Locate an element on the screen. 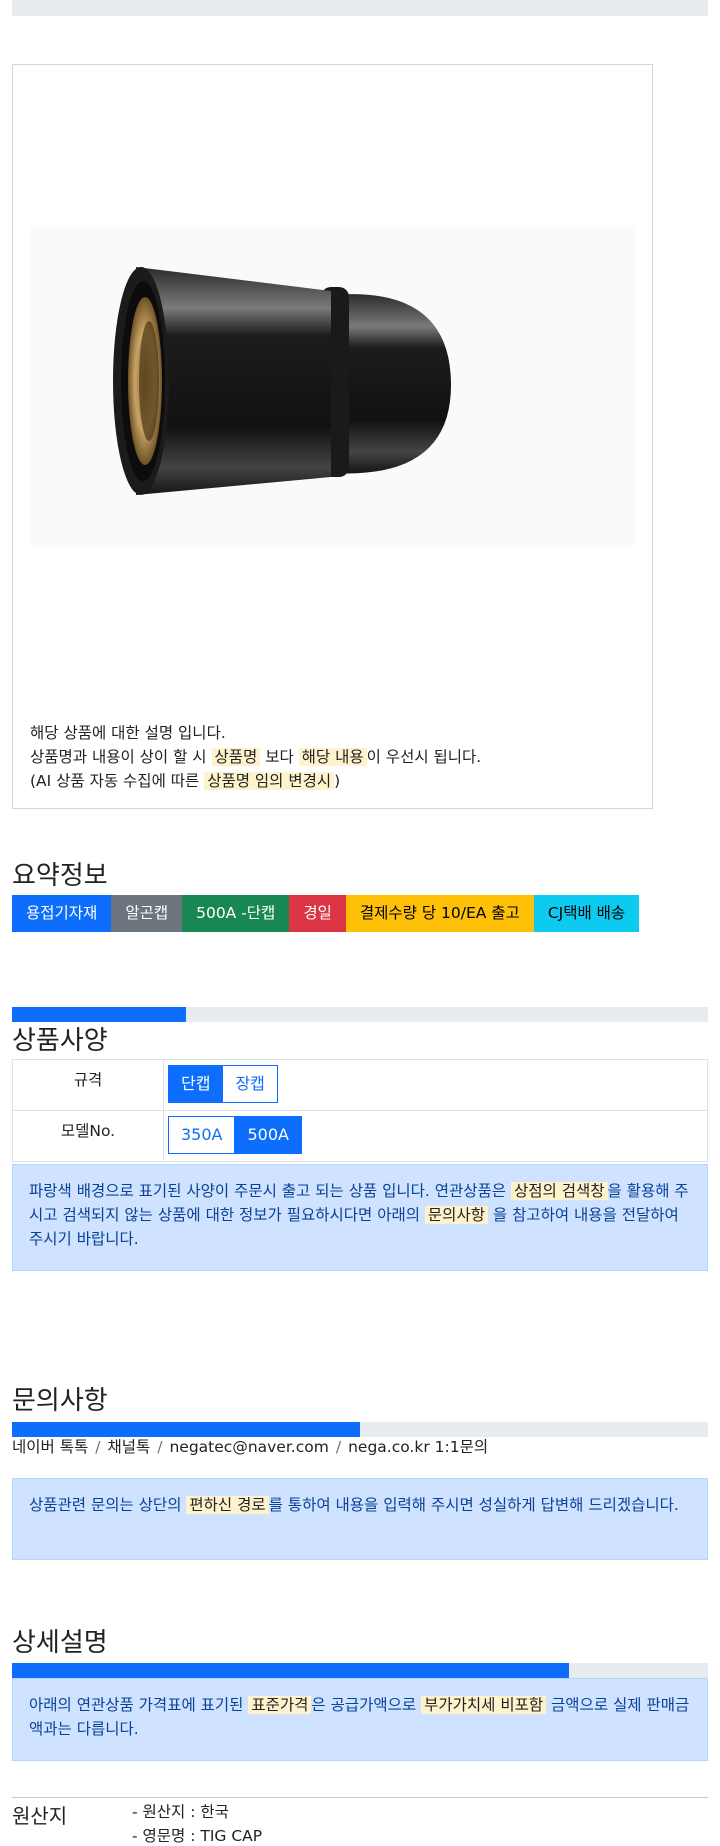 This screenshot has width=720, height=1846. highlight-name-change: 상품명 임의 변경시 is located at coordinates (269, 781).